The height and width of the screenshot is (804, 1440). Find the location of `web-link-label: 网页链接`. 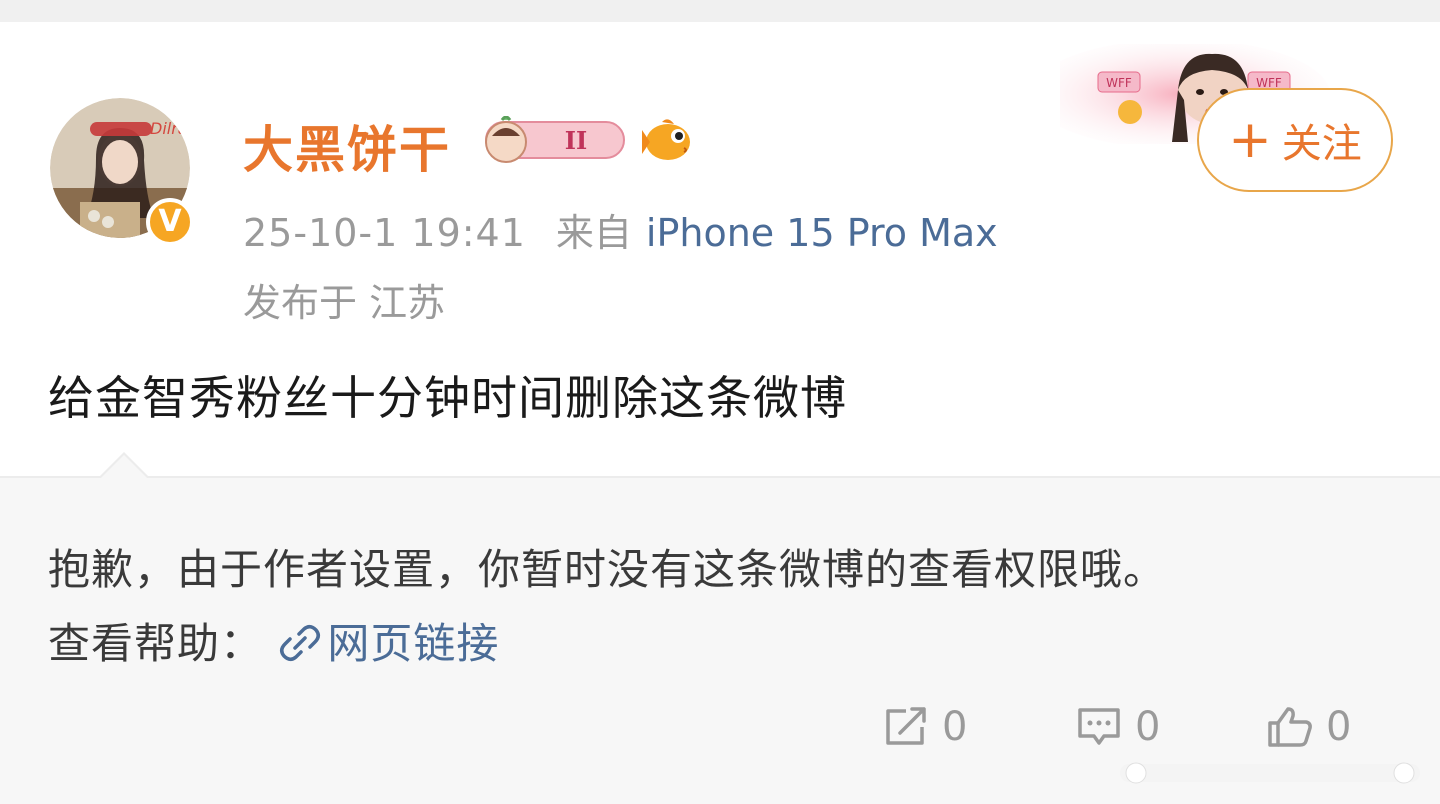

web-link-label: 网页链接 is located at coordinates (413, 643).